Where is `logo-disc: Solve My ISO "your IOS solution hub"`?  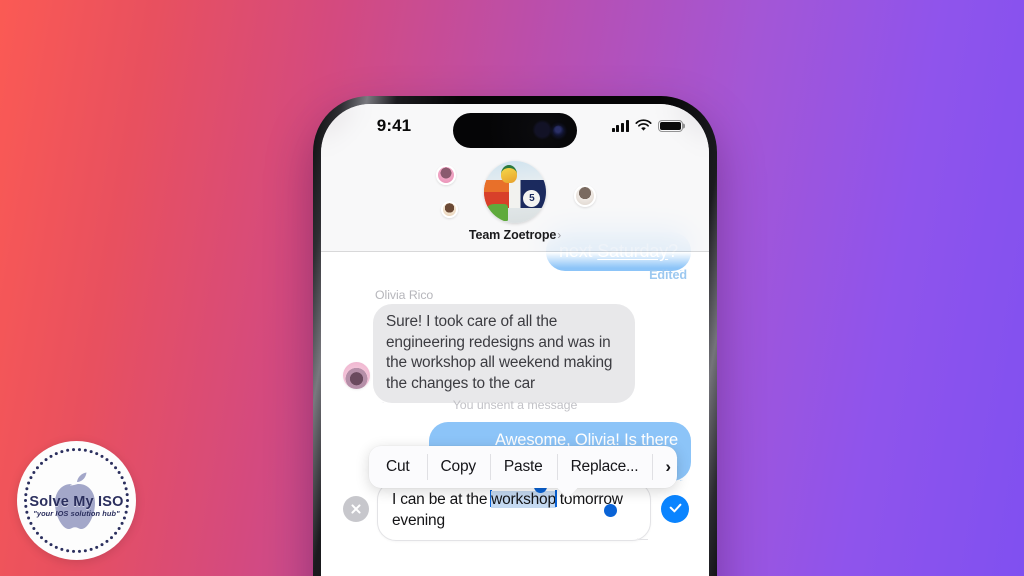 logo-disc: Solve My ISO "your IOS solution hub" is located at coordinates (76, 500).